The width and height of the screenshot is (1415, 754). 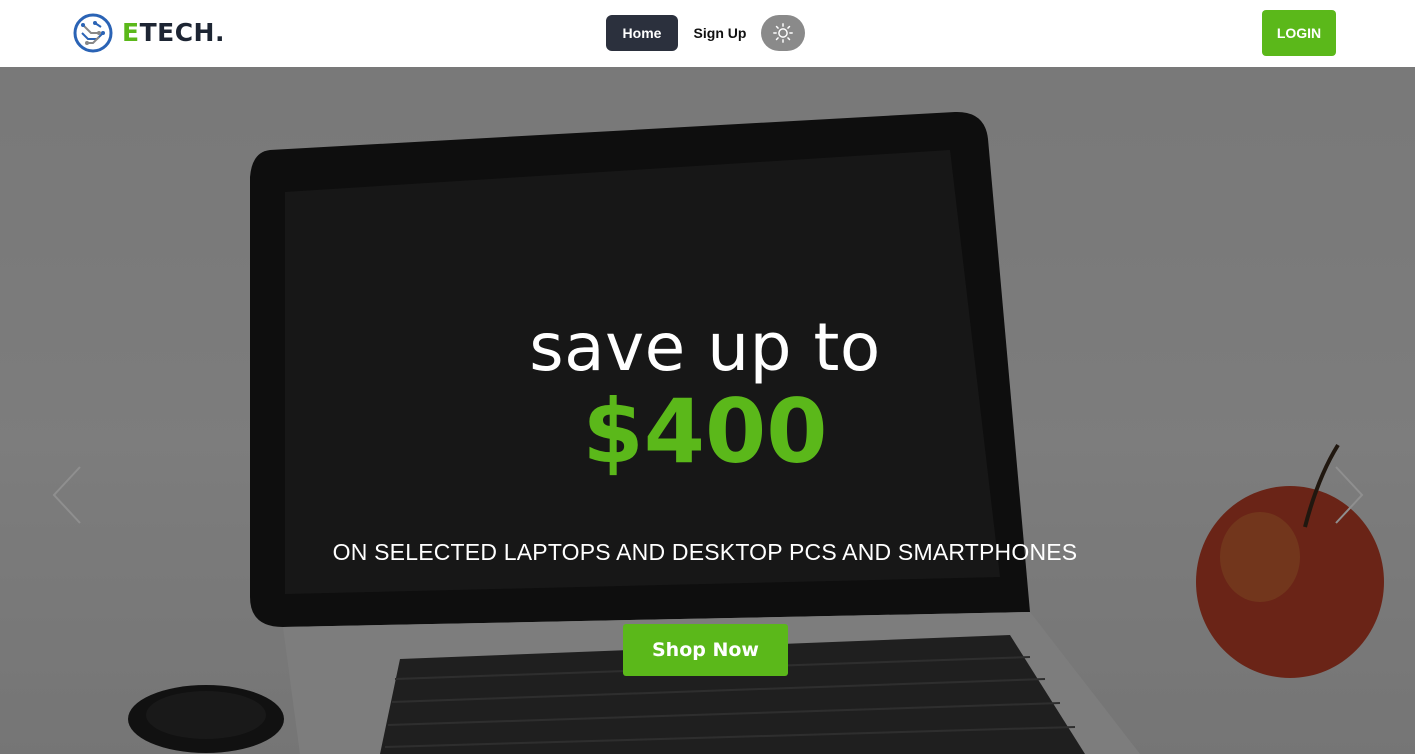 I want to click on login-button: LOGIN, so click(x=1299, y=33).